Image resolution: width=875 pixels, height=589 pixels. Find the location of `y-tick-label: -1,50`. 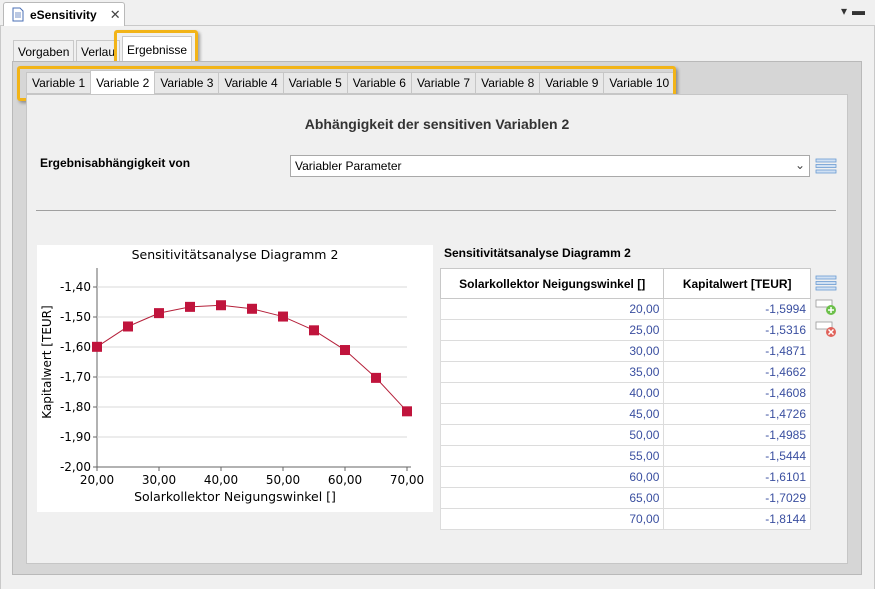

y-tick-label: -1,50 is located at coordinates (75, 317).